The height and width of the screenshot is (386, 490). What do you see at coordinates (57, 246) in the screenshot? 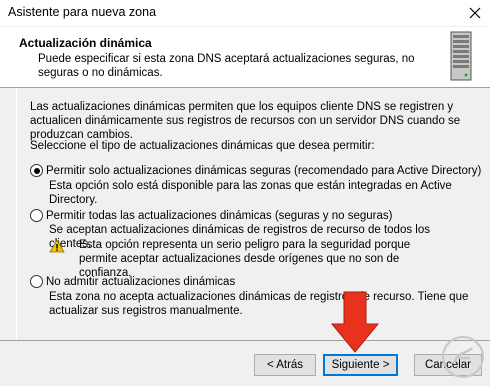
I see `warning-icon` at bounding box center [57, 246].